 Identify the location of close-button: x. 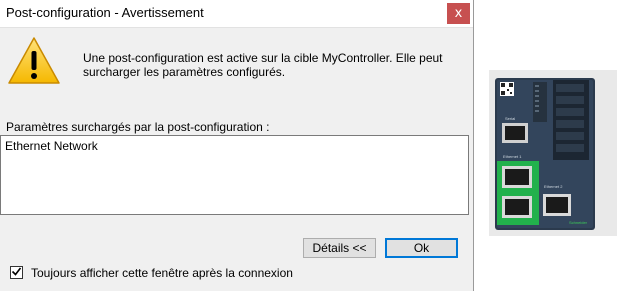
(458, 13).